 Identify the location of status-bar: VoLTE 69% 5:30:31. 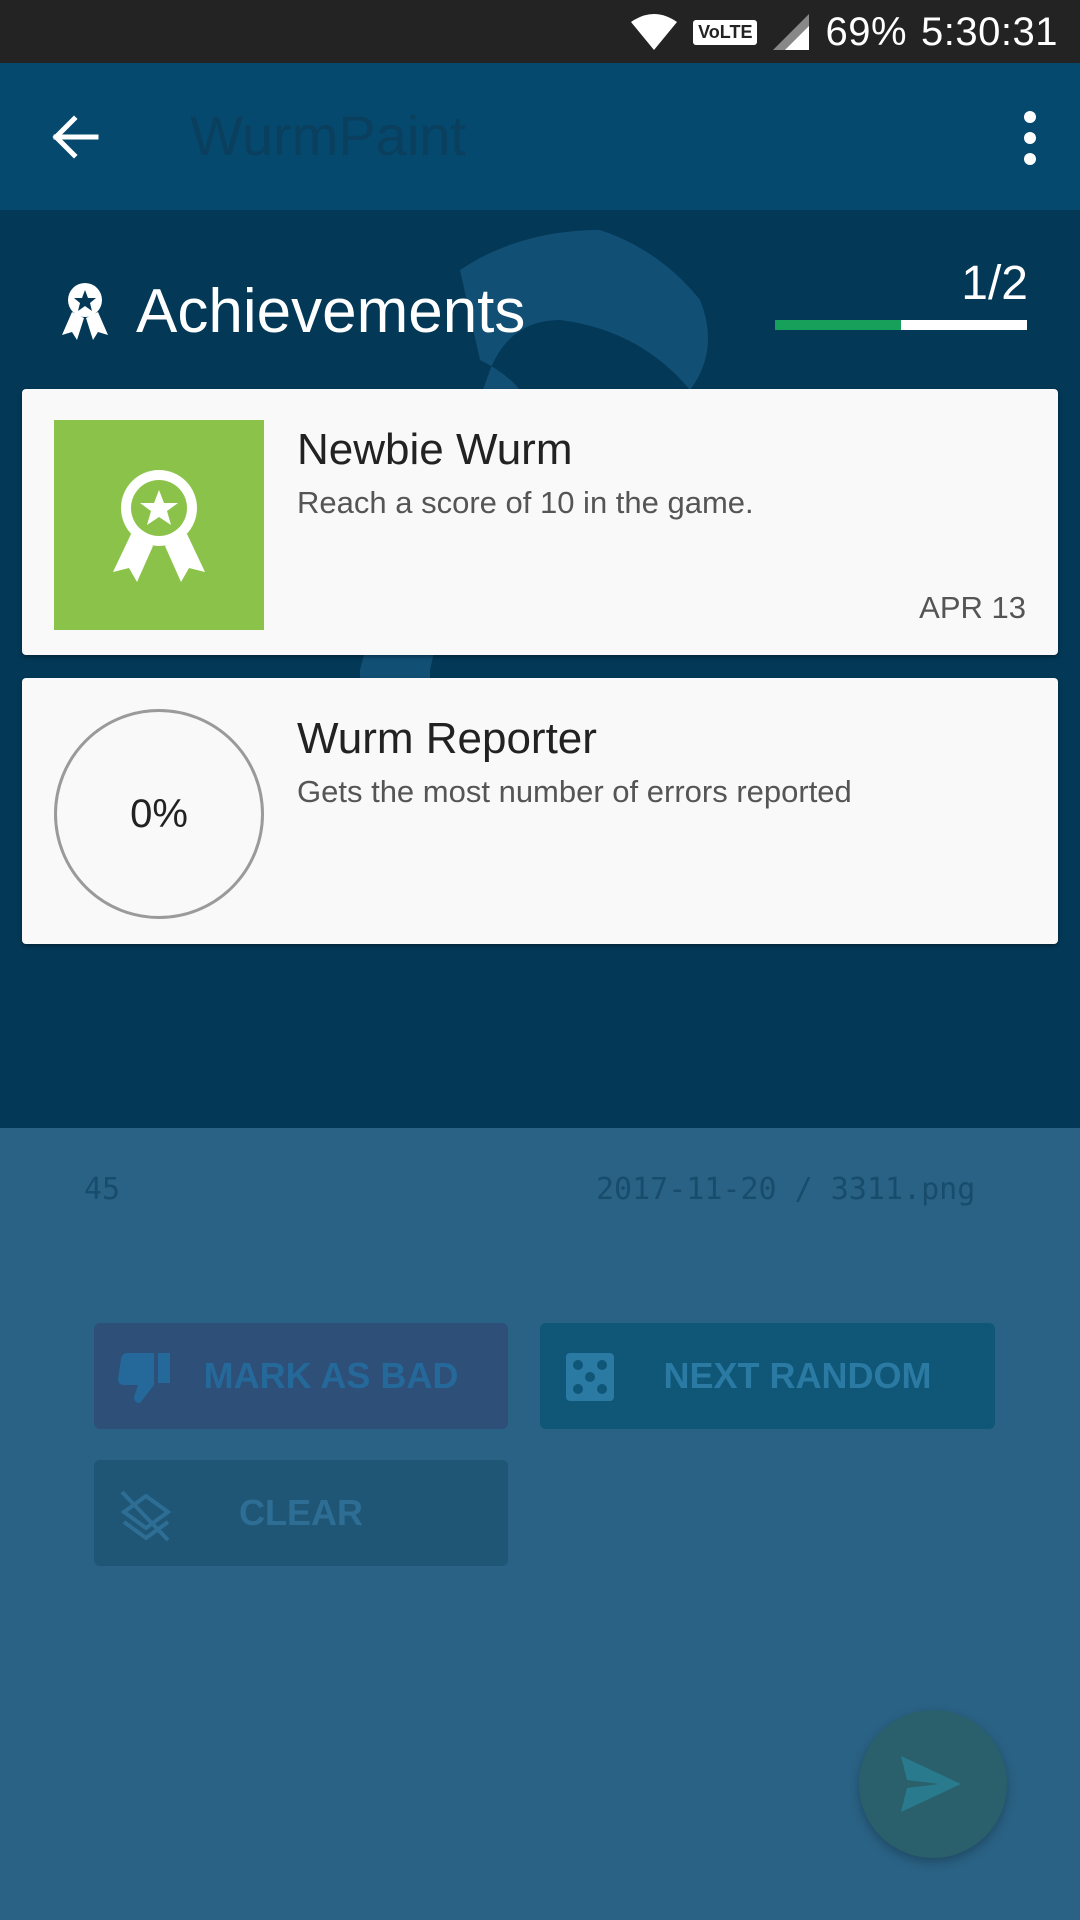
(540, 31).